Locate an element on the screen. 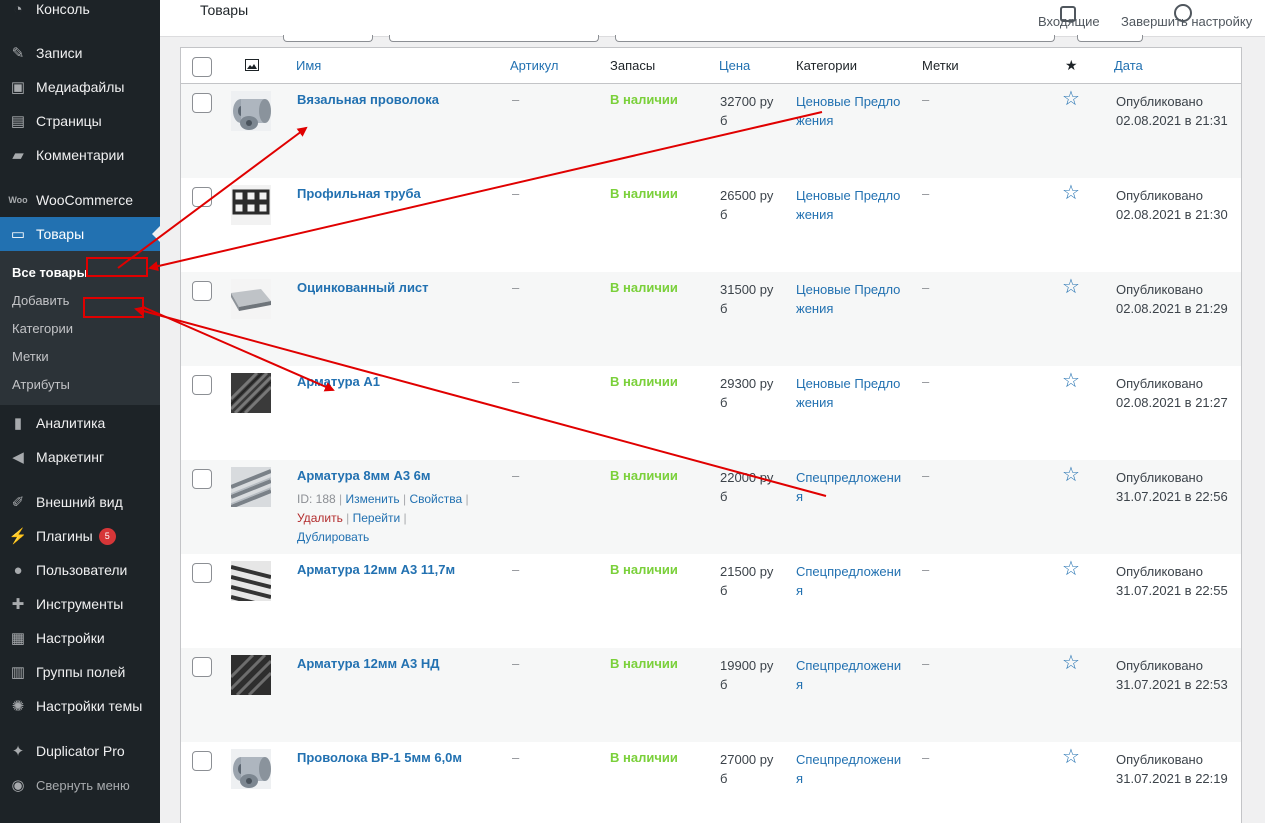 The width and height of the screenshot is (1265, 823). submenu-attributes: Атрибуты is located at coordinates (41, 384).